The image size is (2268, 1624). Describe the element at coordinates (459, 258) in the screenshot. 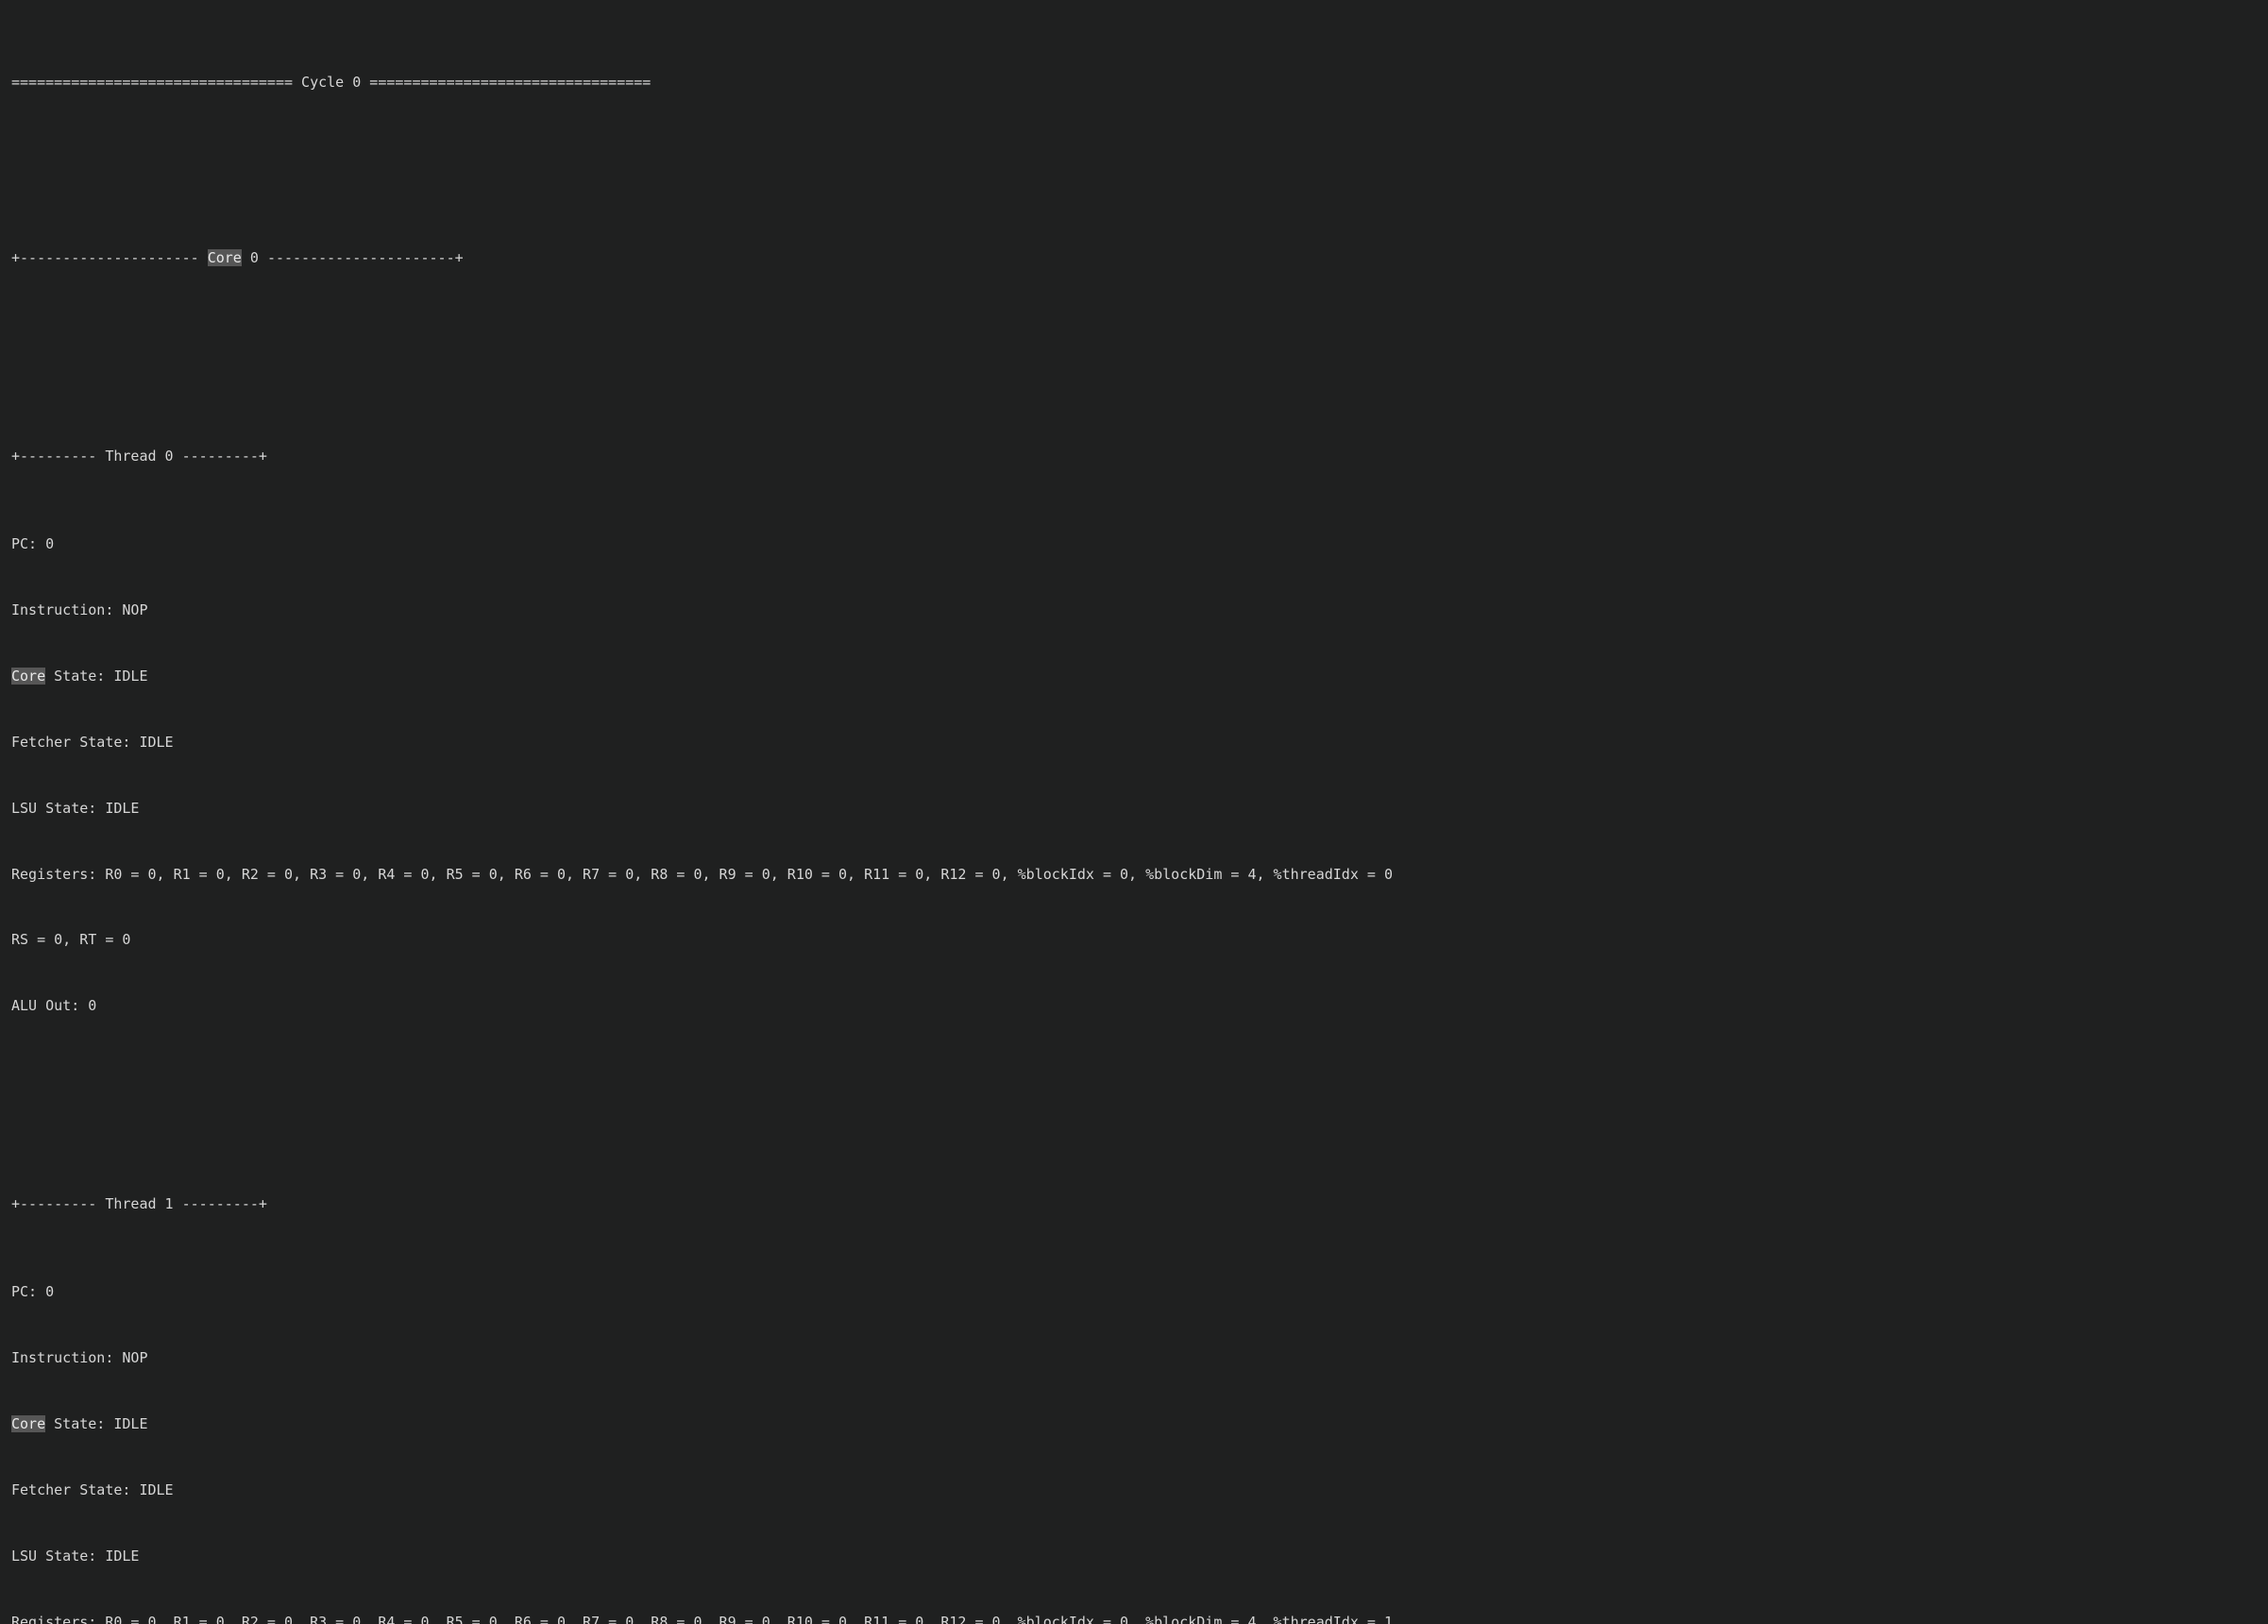

I see `core-header-right-corner: +` at that location.